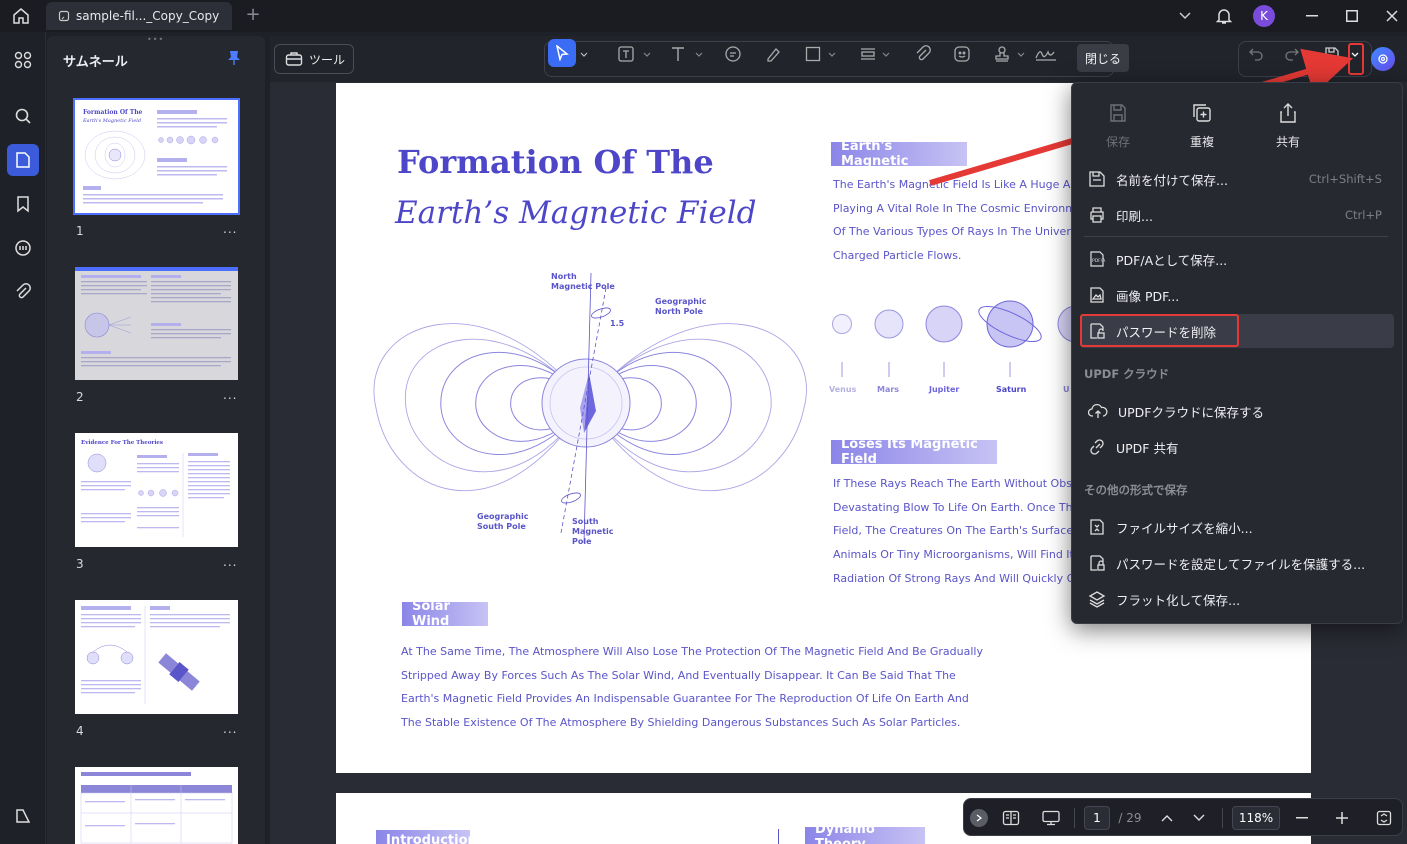 The width and height of the screenshot is (1407, 844). What do you see at coordinates (1342, 818) in the screenshot?
I see `zoom-in-button` at bounding box center [1342, 818].